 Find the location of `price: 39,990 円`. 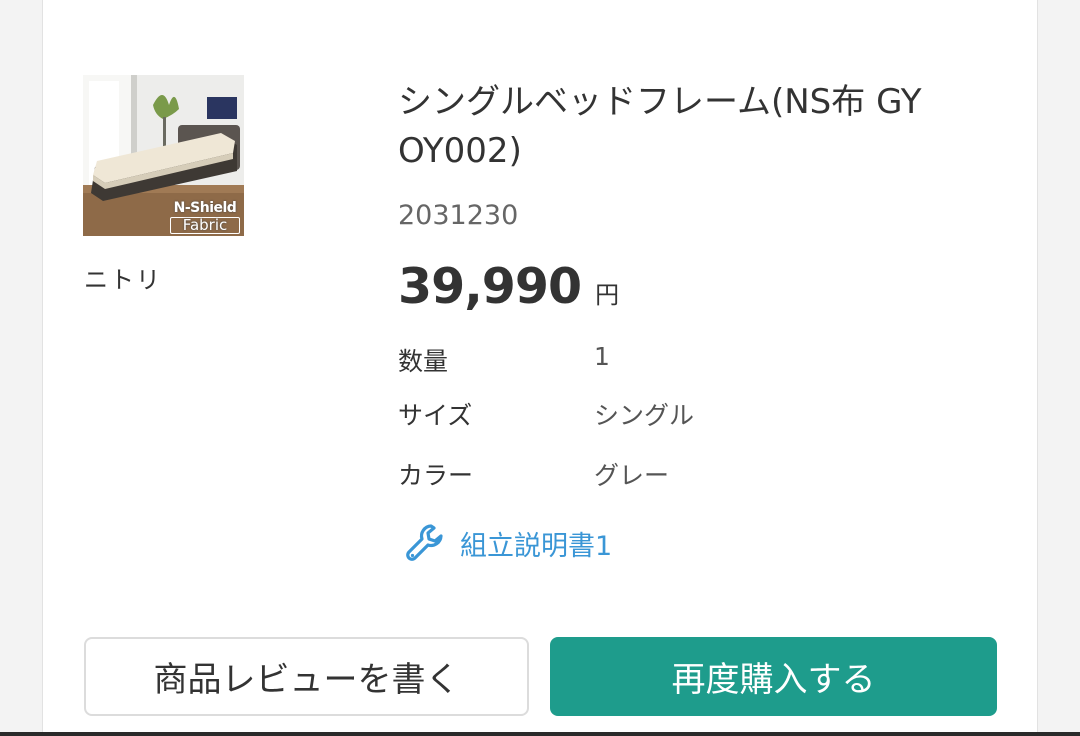

price: 39,990 円 is located at coordinates (508, 286).